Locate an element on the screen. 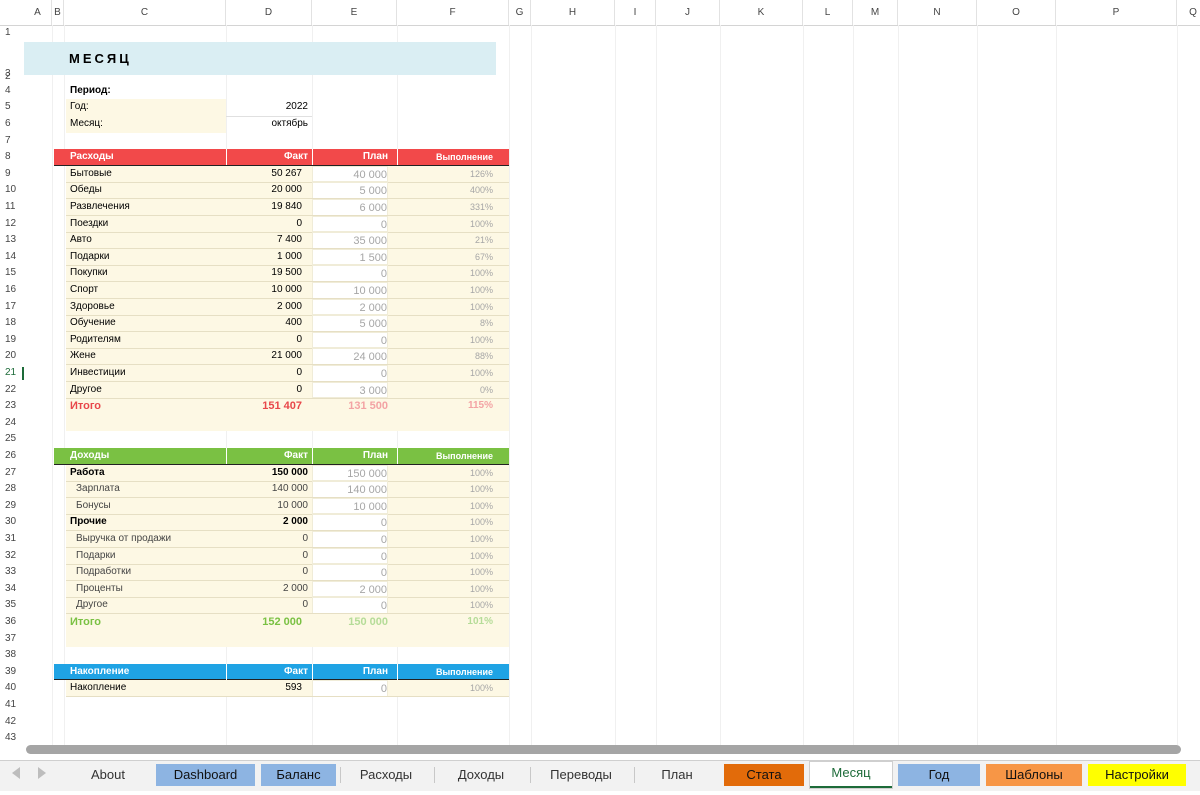  row-header-9: 9 is located at coordinates (12, 174).